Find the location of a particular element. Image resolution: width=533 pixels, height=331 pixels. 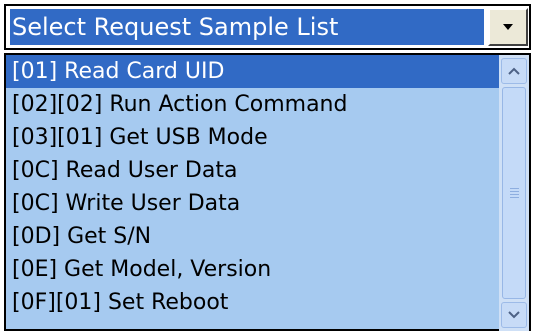

vertical-scrollbar is located at coordinates (514, 193).